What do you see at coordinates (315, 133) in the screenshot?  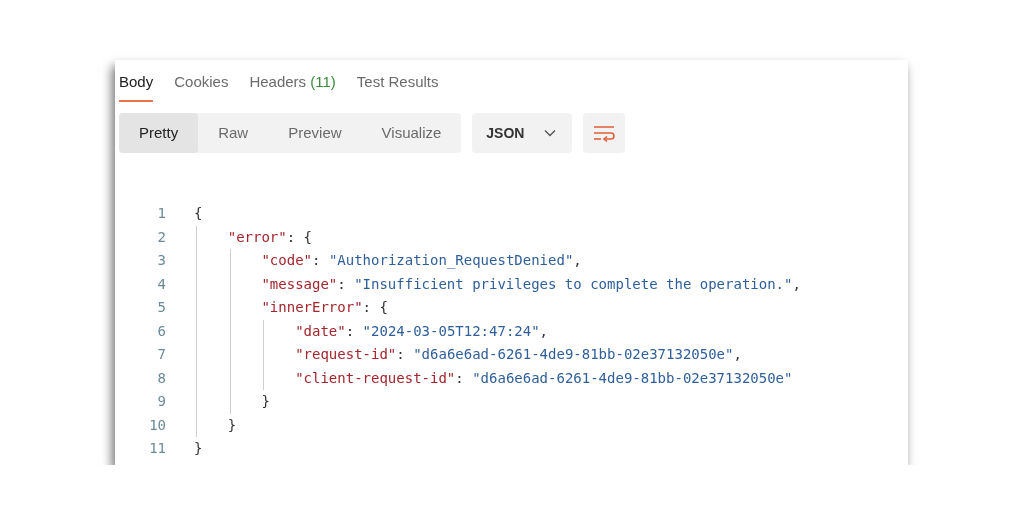 I see `view-mode-tab: Preview` at bounding box center [315, 133].